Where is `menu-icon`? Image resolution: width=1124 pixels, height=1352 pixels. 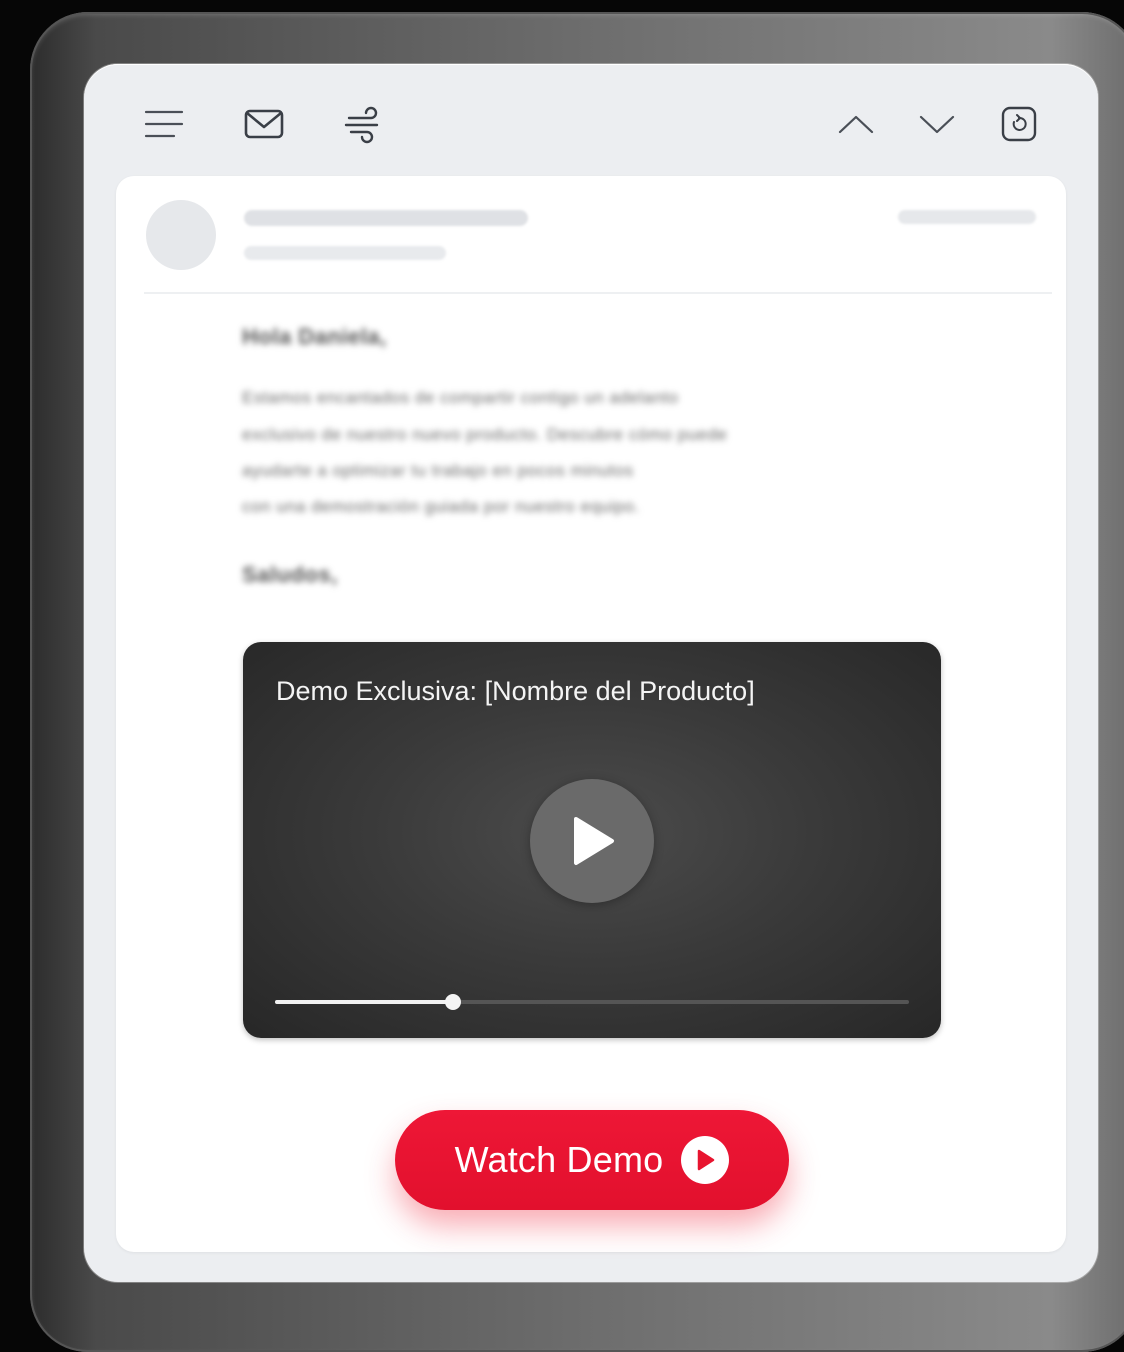 menu-icon is located at coordinates (164, 124).